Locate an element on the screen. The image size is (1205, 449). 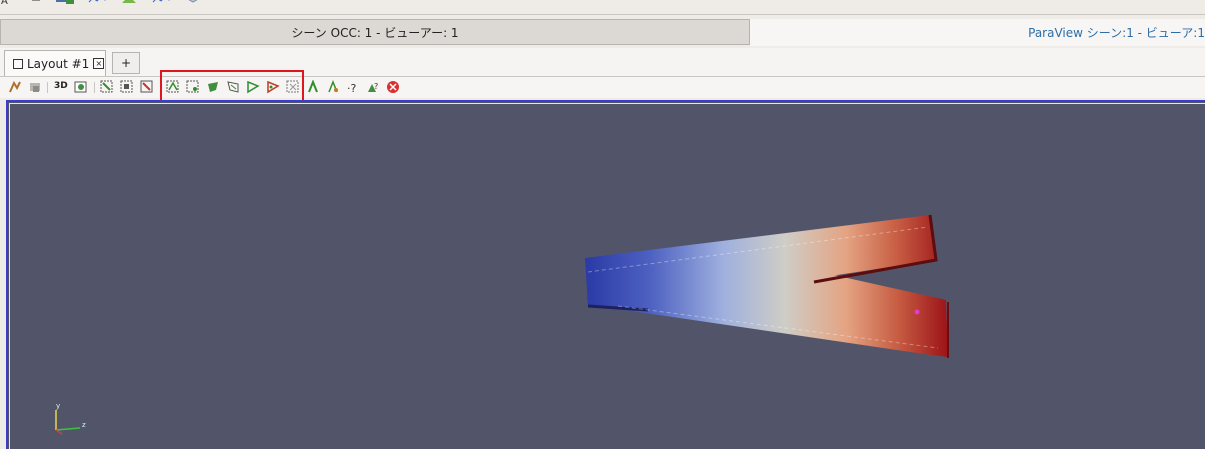
undo-camera-icon is located at coordinates (35, 87).